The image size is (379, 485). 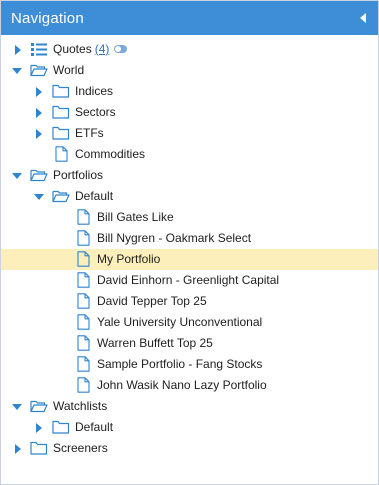 What do you see at coordinates (94, 427) in the screenshot?
I see `watchlists-default-label: Default` at bounding box center [94, 427].